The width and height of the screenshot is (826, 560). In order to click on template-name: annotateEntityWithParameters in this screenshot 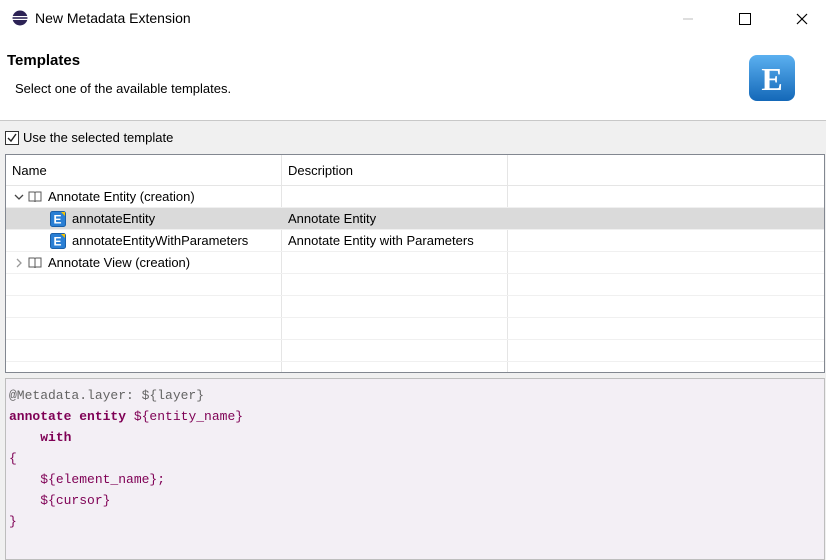, I will do `click(160, 240)`.